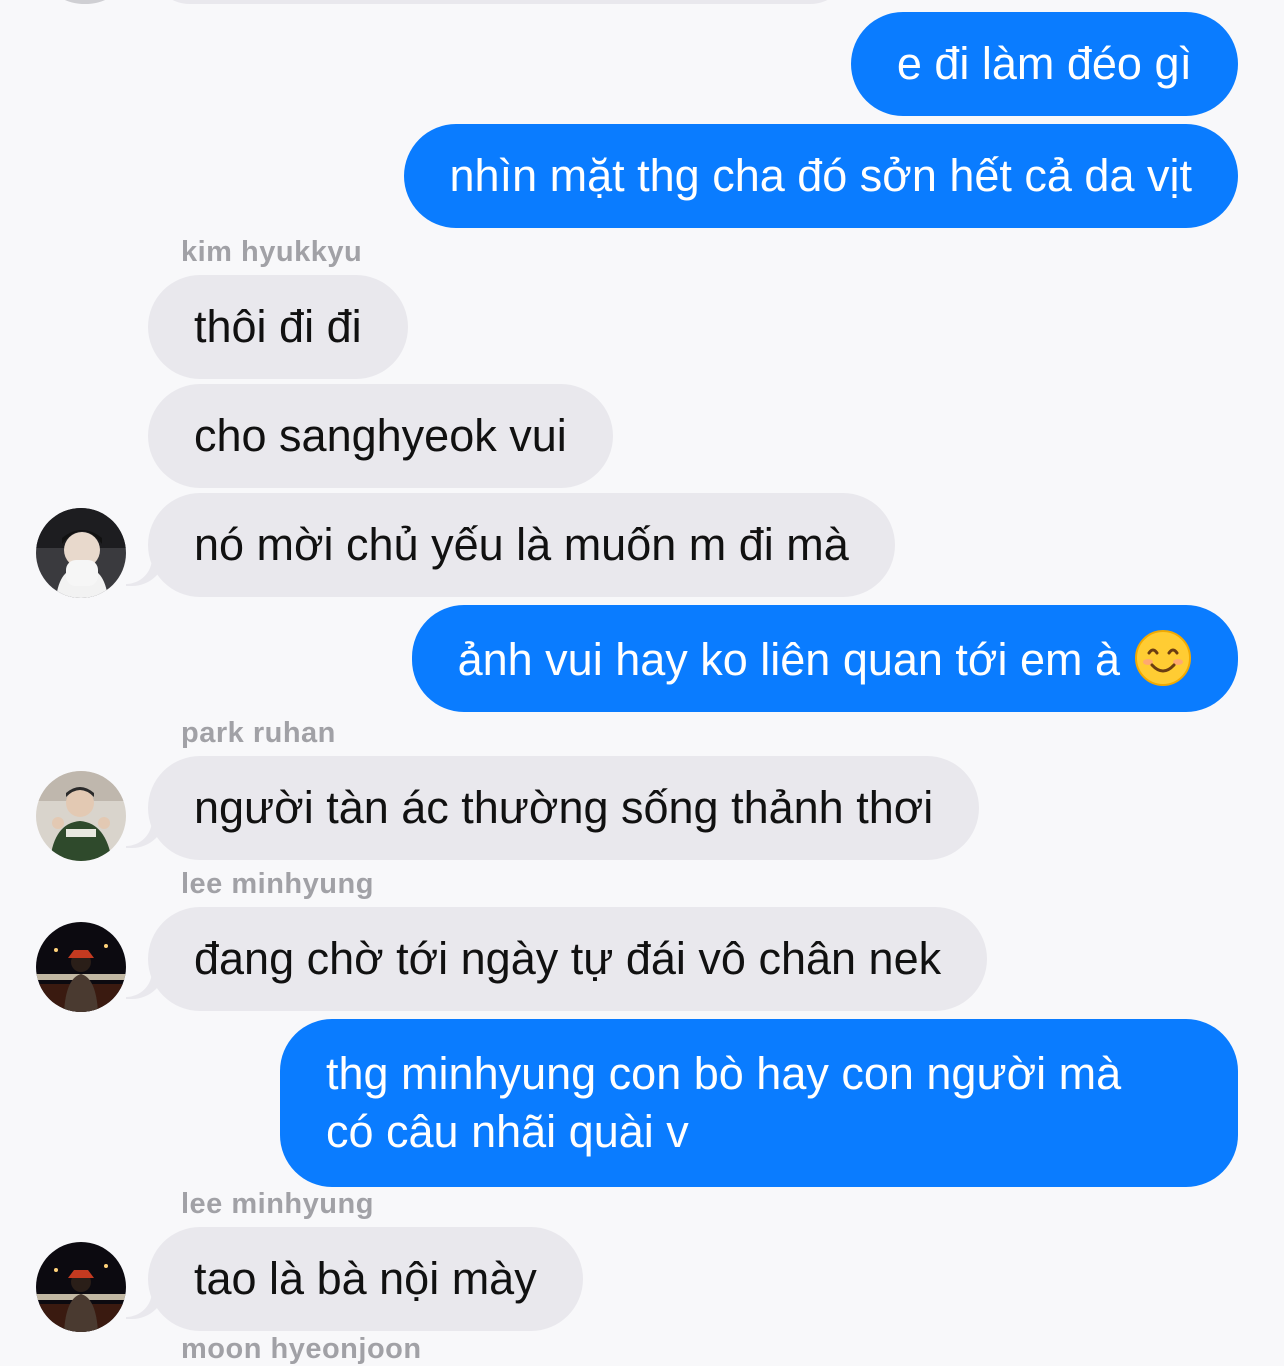 The image size is (1284, 1366). I want to click on message-bubble-incoming: thôi đi đi, so click(278, 327).